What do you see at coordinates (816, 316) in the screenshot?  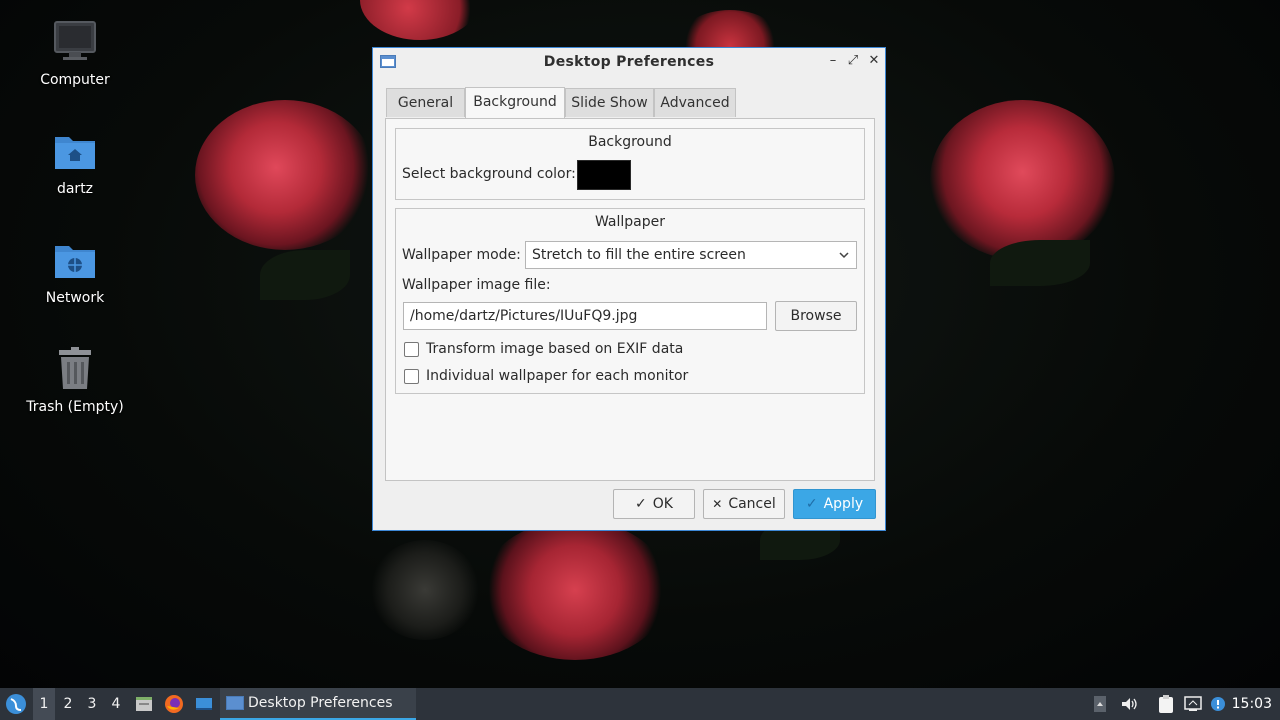 I see `browse-button: Browse` at bounding box center [816, 316].